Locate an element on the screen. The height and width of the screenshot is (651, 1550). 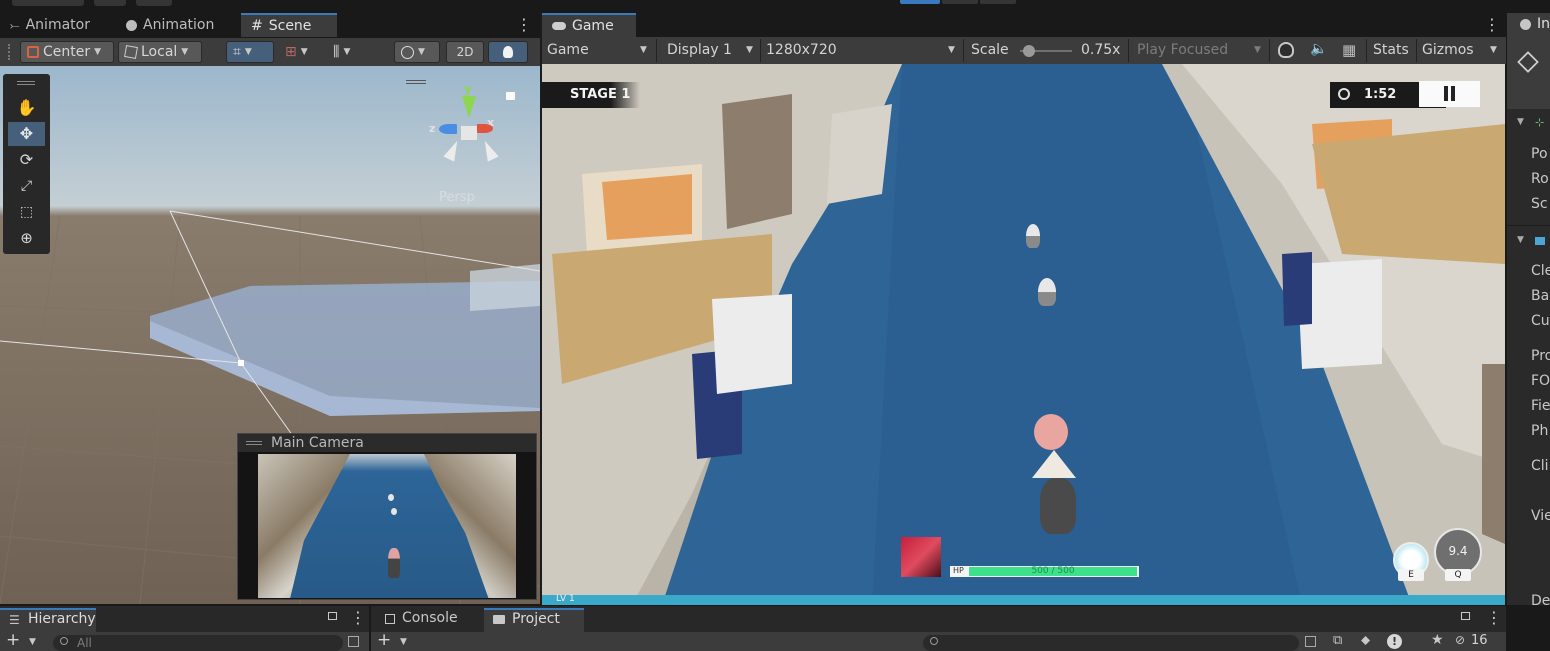
skill-e-key-label: E is located at coordinates (1411, 575).